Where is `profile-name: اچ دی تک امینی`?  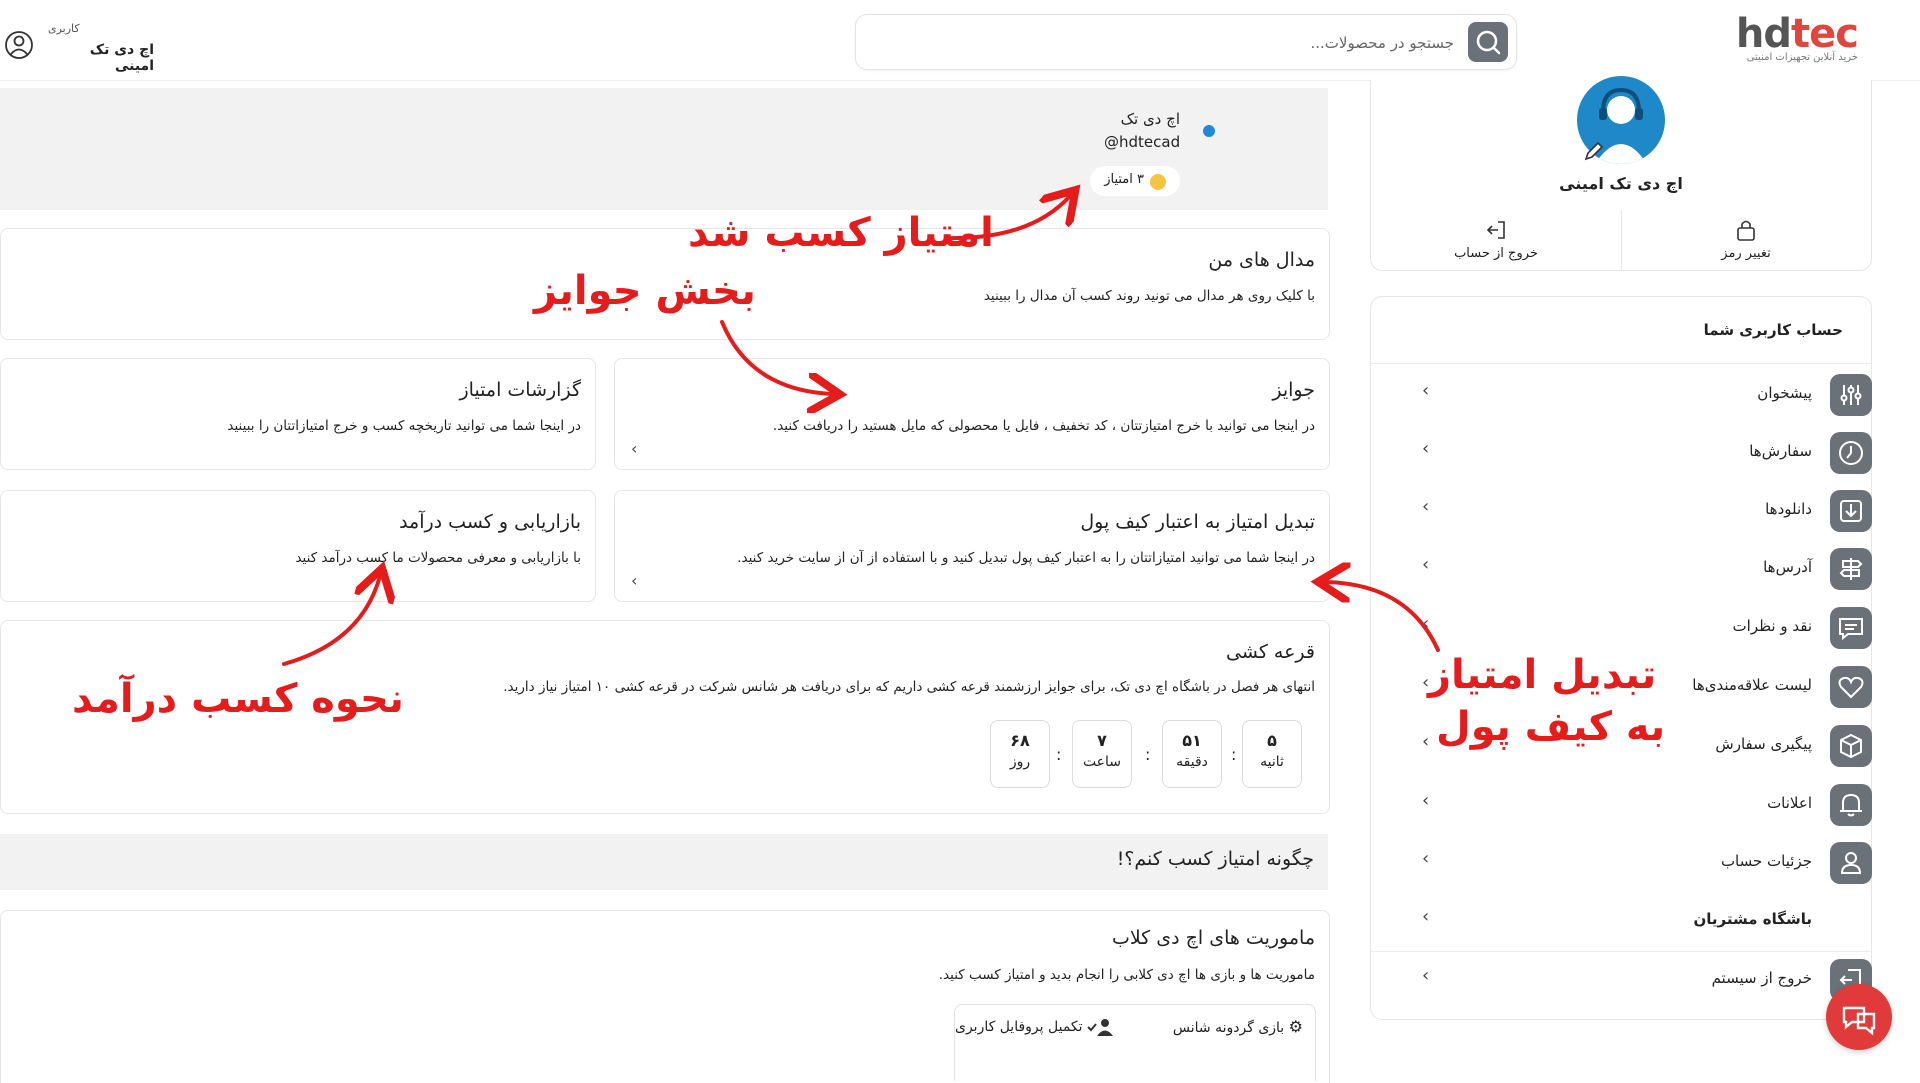
profile-name: اچ دی تک امینی is located at coordinates (1621, 183).